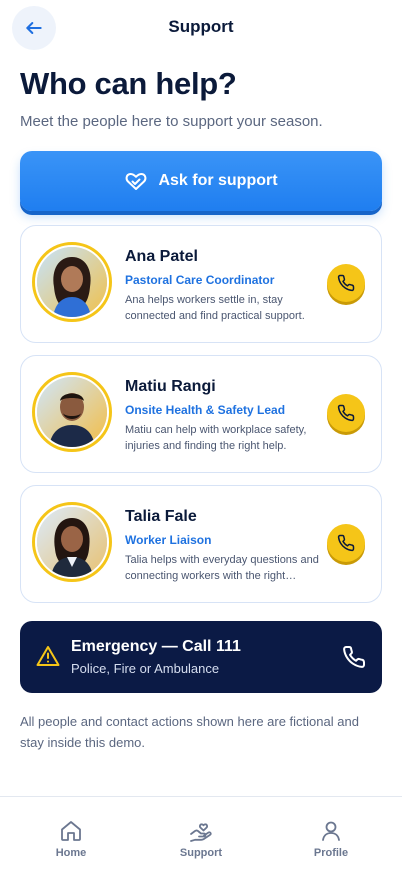 This screenshot has height=874, width=402. I want to click on contact-name: Talia Fale, so click(161, 516).